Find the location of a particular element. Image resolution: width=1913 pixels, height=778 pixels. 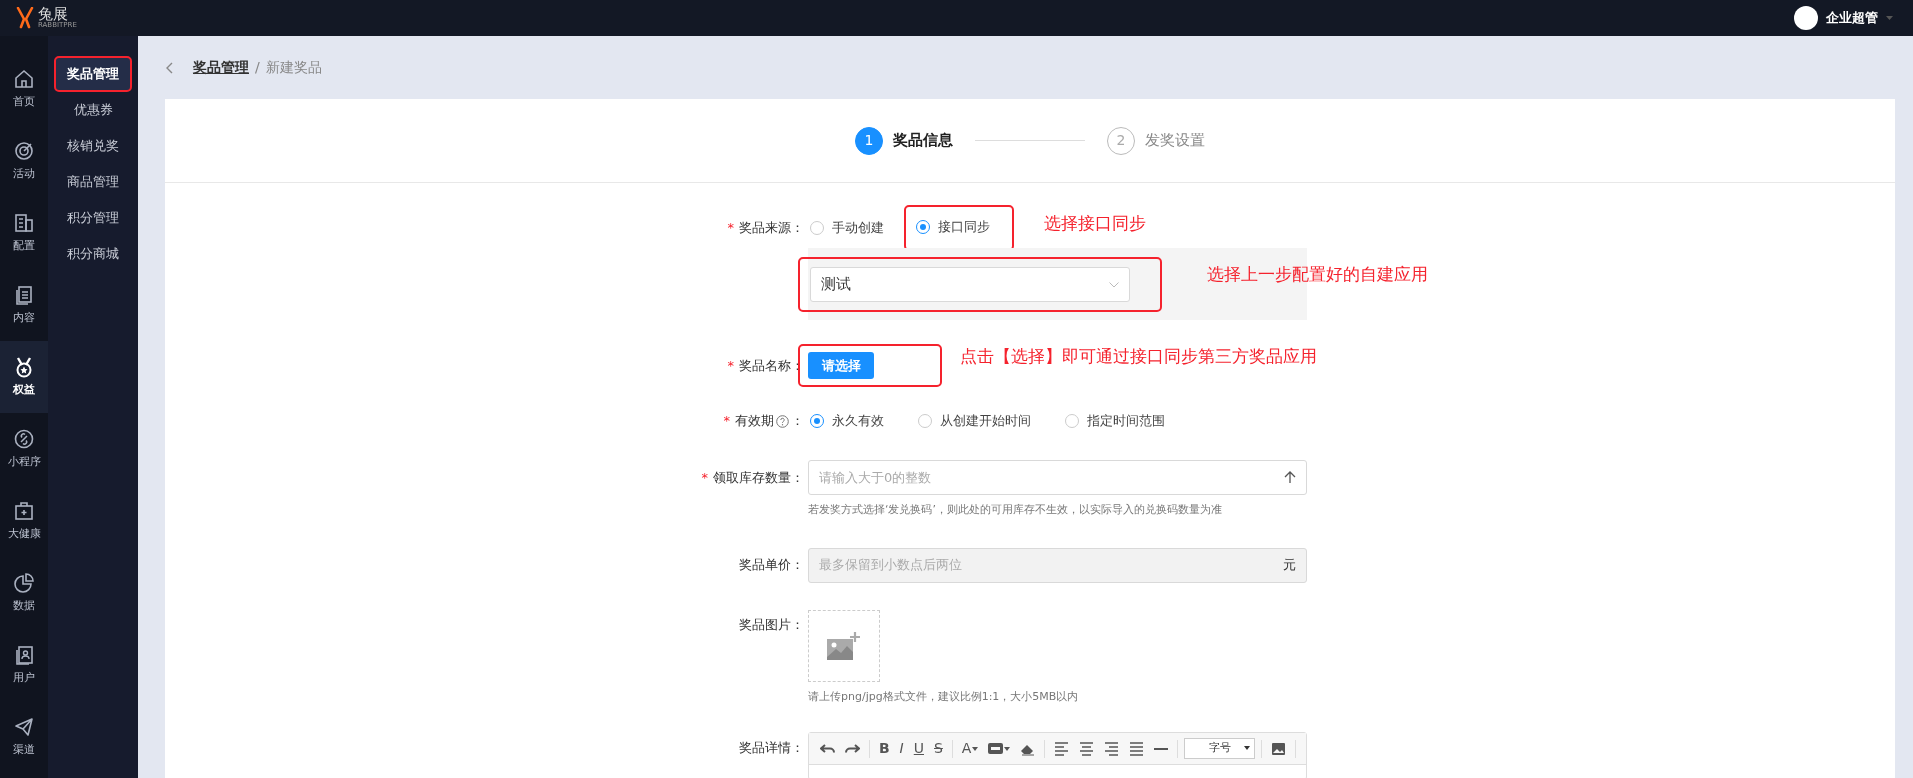

toolbar-button: B is located at coordinates (884, 748).